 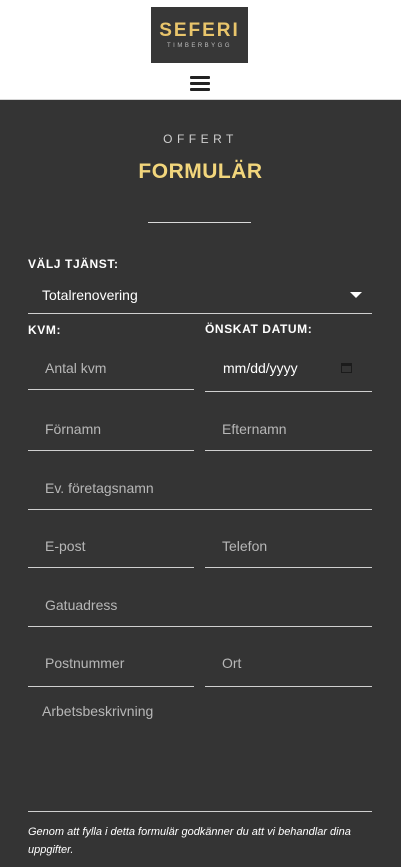 What do you see at coordinates (111, 369) in the screenshot?
I see `kvm-input: Antal kvm` at bounding box center [111, 369].